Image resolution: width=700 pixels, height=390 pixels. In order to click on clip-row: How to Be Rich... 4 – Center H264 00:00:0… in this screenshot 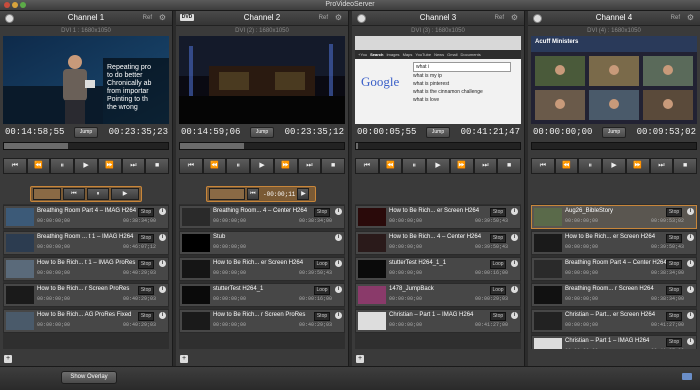, I will do `click(438, 243)`.